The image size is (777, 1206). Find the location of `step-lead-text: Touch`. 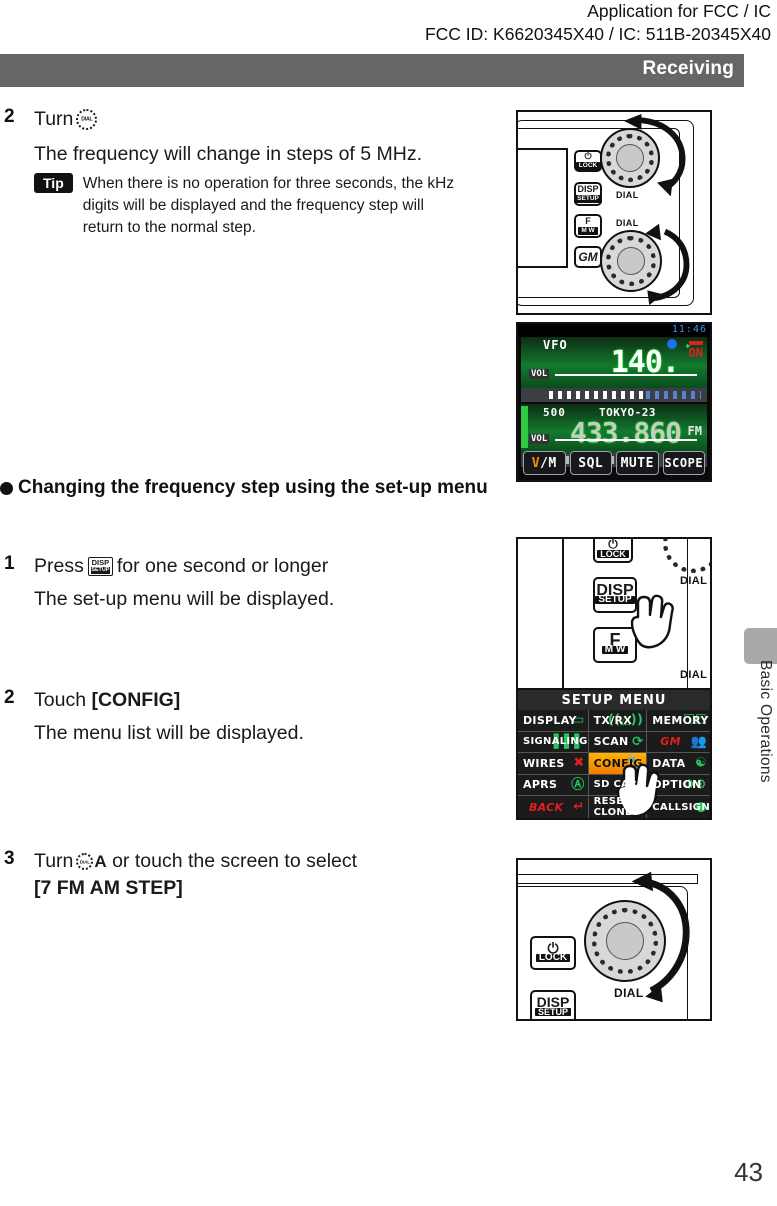

step-lead-text: Touch is located at coordinates (60, 700).